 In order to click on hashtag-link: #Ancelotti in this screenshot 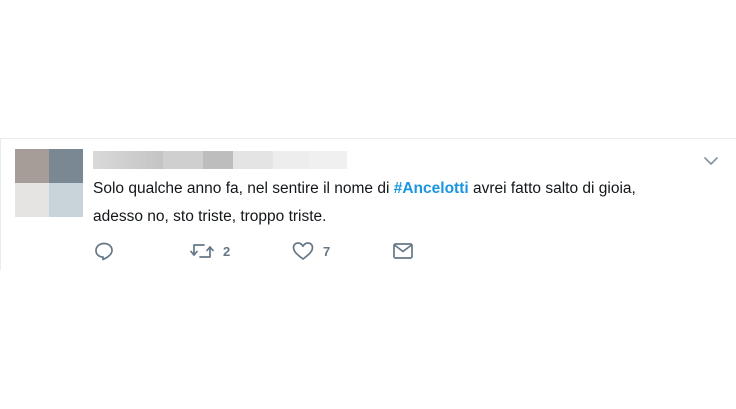, I will do `click(431, 188)`.